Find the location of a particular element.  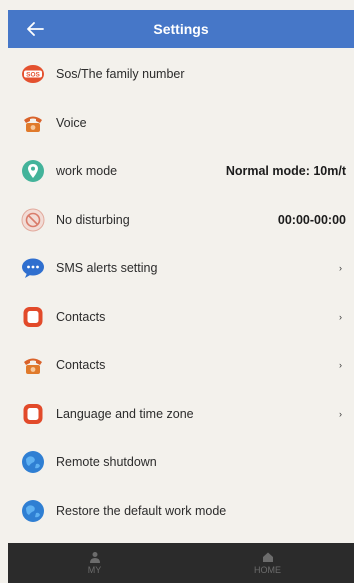

tab-label: HOME is located at coordinates (267, 570).